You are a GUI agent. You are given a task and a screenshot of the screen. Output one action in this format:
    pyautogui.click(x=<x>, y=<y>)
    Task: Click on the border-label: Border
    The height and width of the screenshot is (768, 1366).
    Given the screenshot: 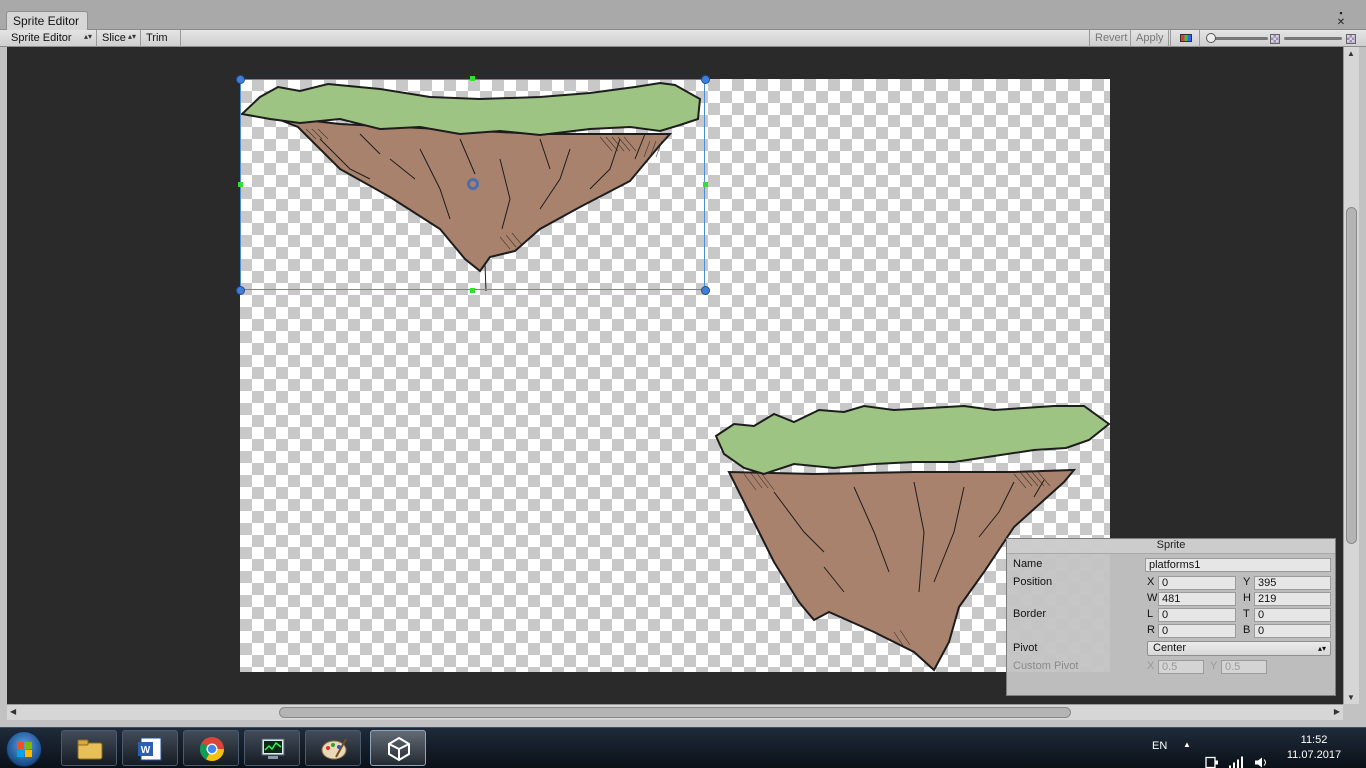 What is the action you would take?
    pyautogui.click(x=1030, y=614)
    